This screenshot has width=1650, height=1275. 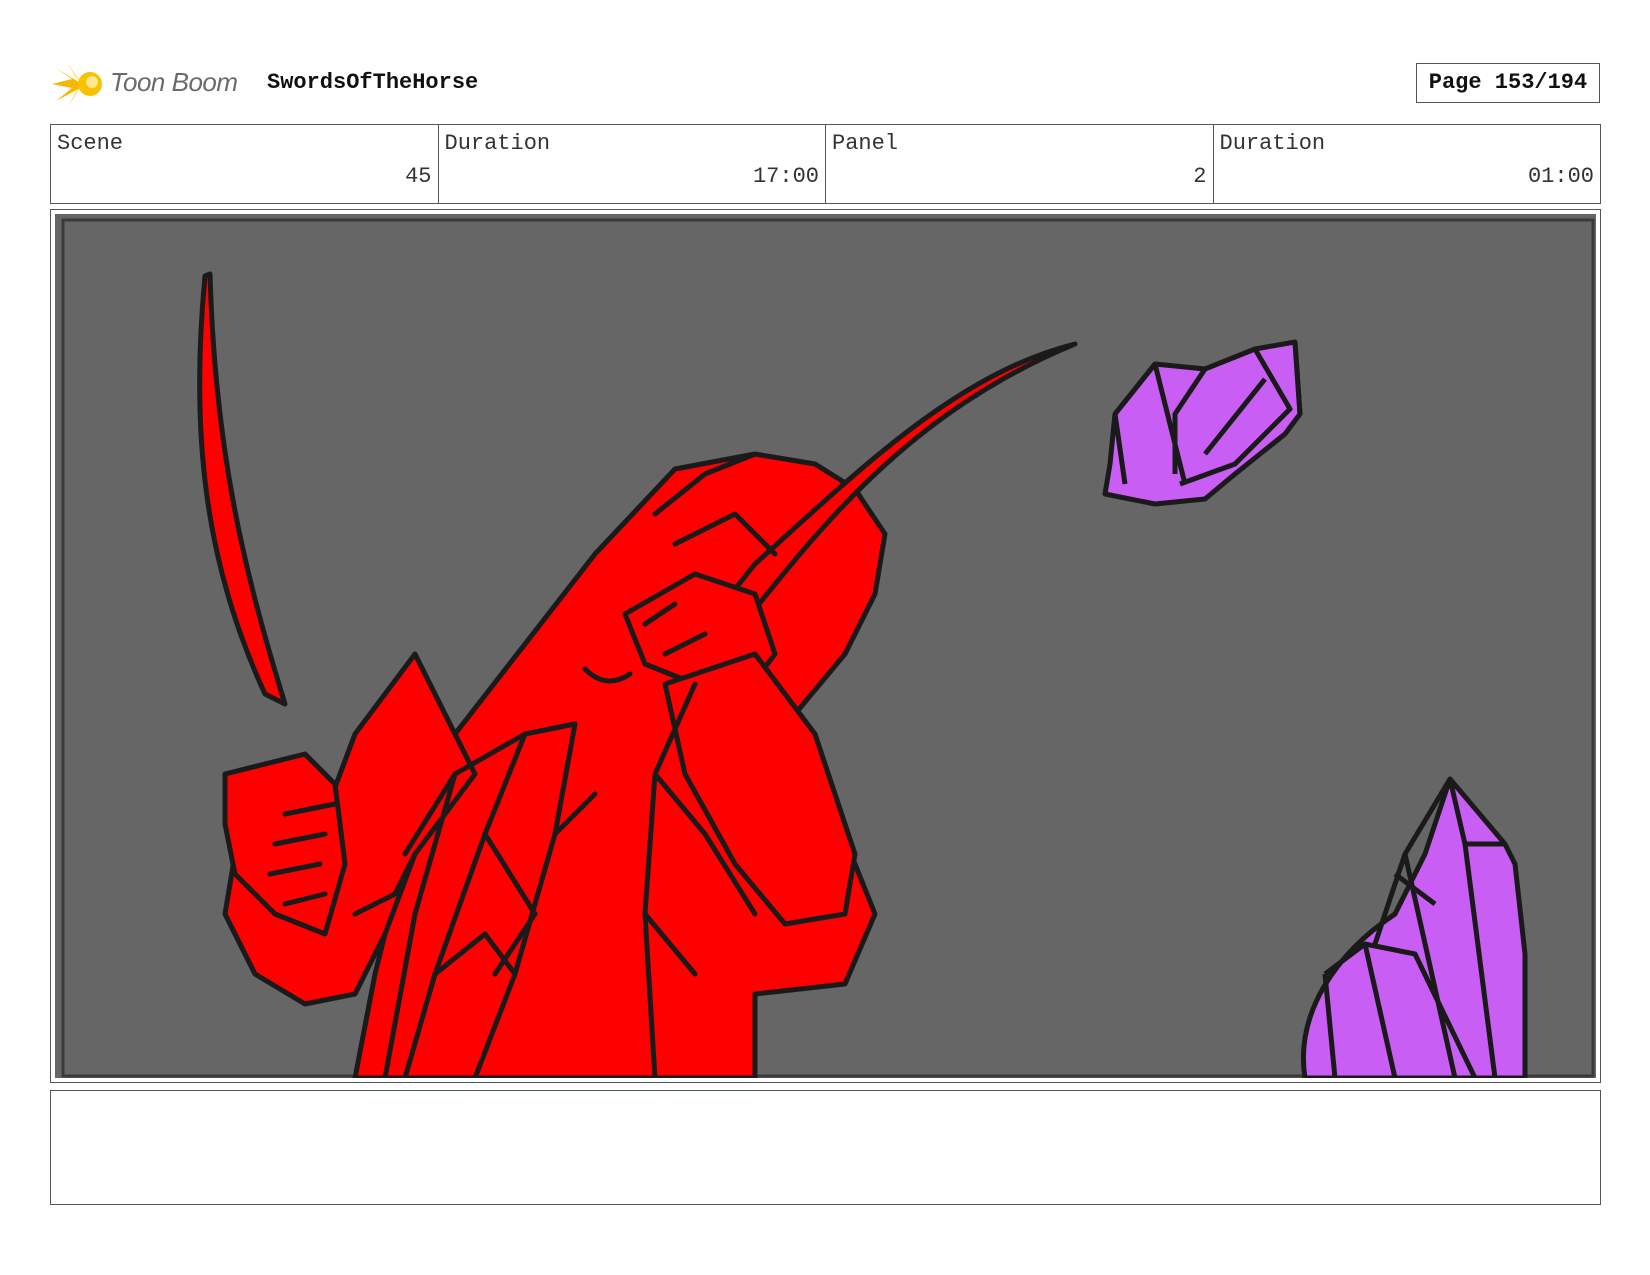 I want to click on toon-boom-logo: Toon Boom, so click(x=152, y=84).